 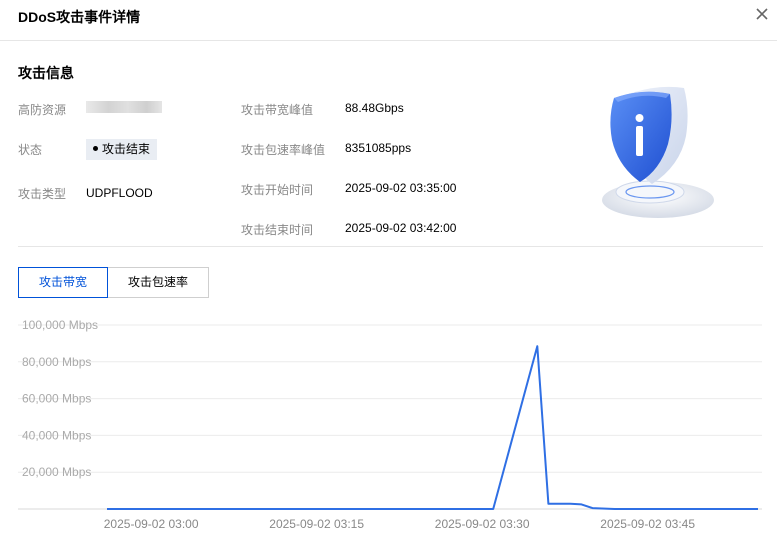 What do you see at coordinates (46, 73) in the screenshot?
I see `section-title: 攻击信息` at bounding box center [46, 73].